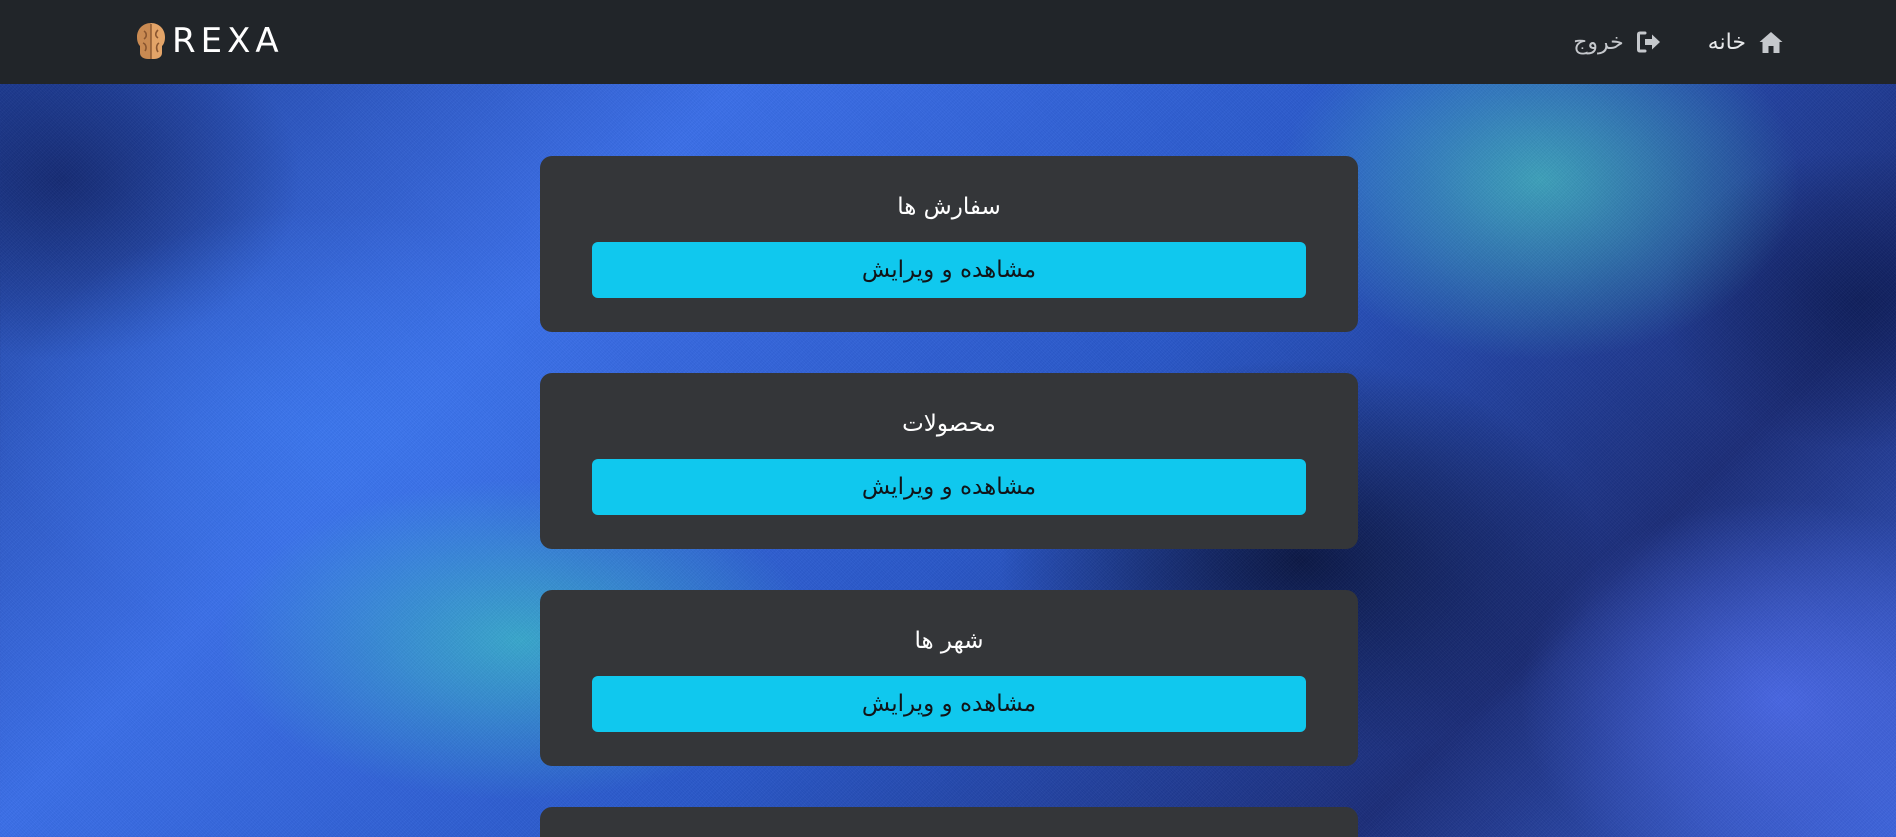 The width and height of the screenshot is (1896, 837). What do you see at coordinates (1648, 42) in the screenshot?
I see `sign-out-icon` at bounding box center [1648, 42].